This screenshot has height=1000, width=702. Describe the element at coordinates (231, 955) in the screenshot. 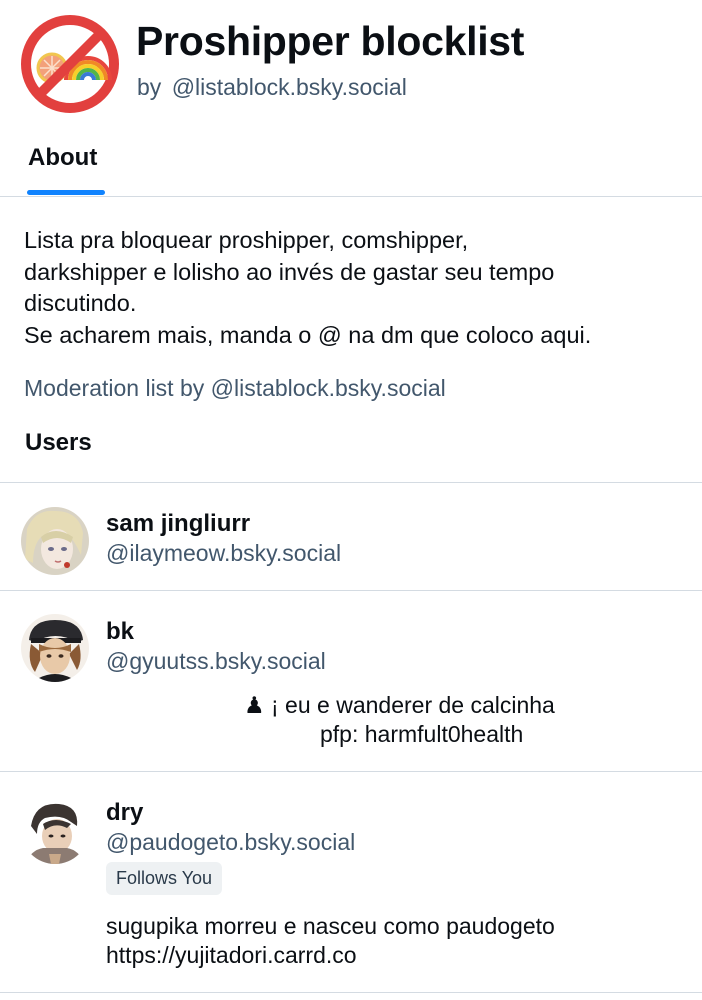

I see `user-bio-line: https://yujitadori.carrd.co` at that location.